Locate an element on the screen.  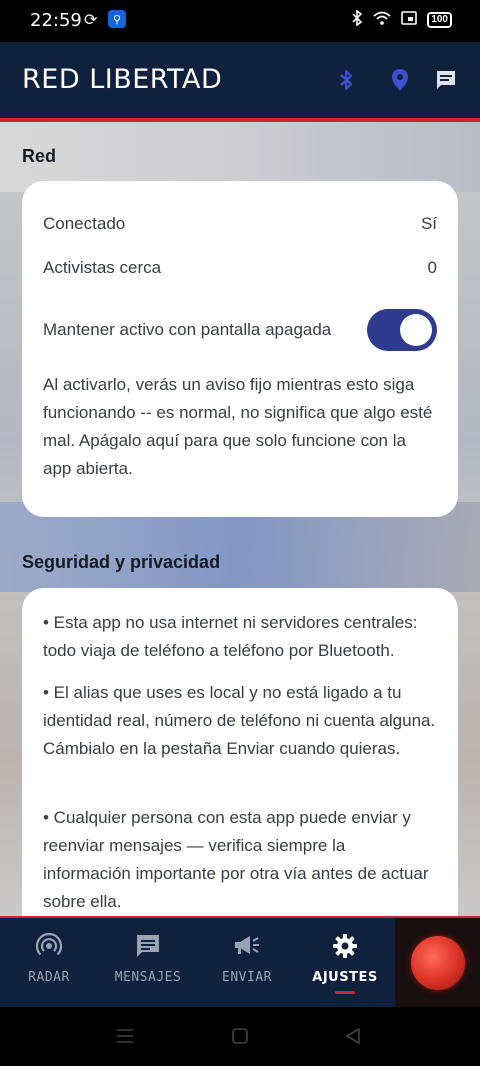
section-title-red: Red is located at coordinates (39, 156).